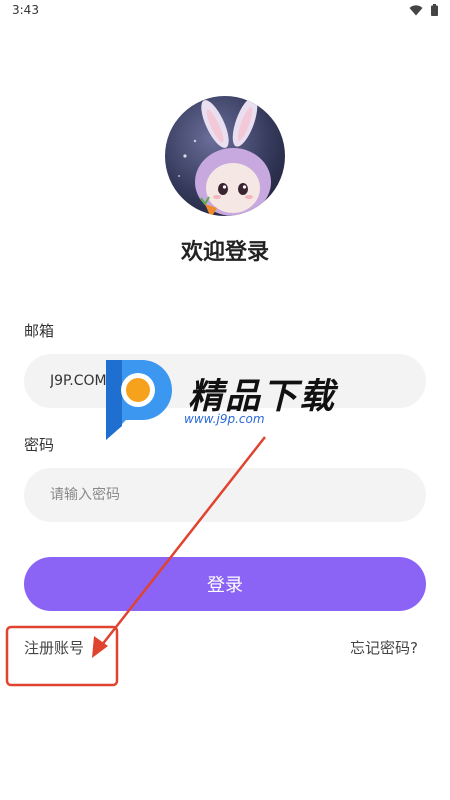  What do you see at coordinates (39, 445) in the screenshot?
I see `password-label: 密码` at bounding box center [39, 445].